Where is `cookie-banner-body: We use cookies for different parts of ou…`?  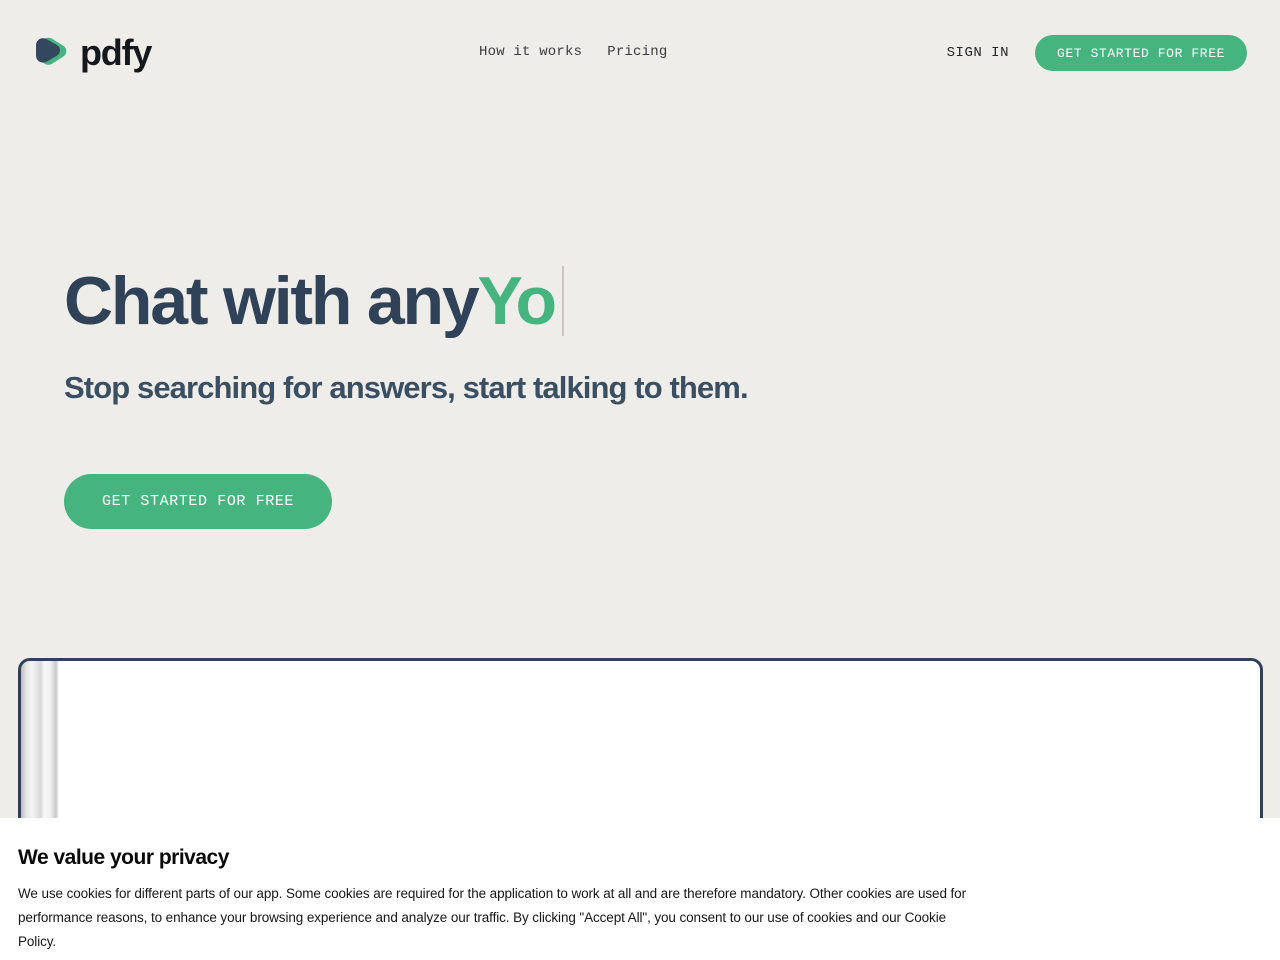
cookie-banner-body: We use cookies for different parts of ou… is located at coordinates (492, 917).